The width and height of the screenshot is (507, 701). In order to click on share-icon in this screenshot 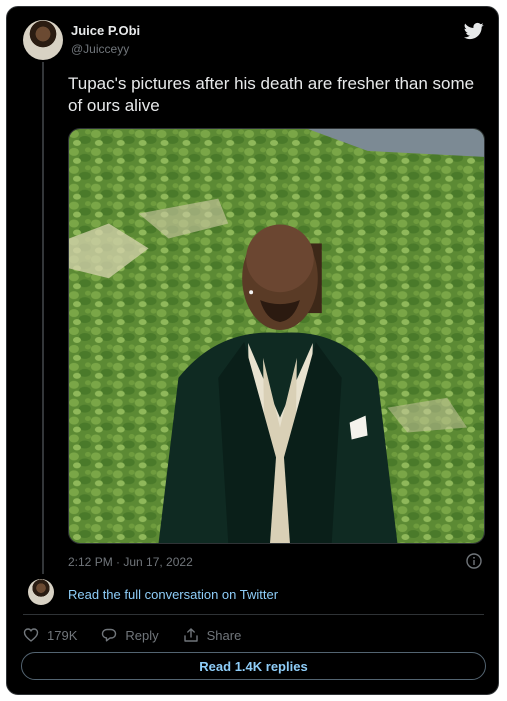, I will do `click(190, 635)`.